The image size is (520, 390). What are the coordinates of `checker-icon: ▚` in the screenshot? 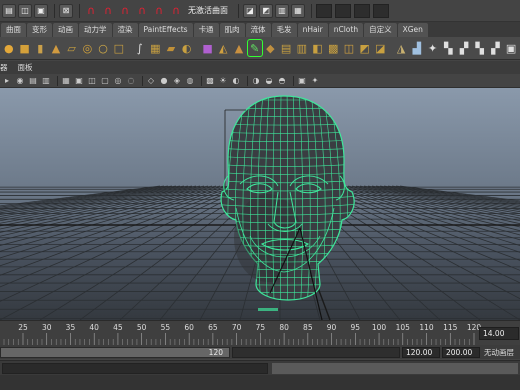 It's located at (448, 48).